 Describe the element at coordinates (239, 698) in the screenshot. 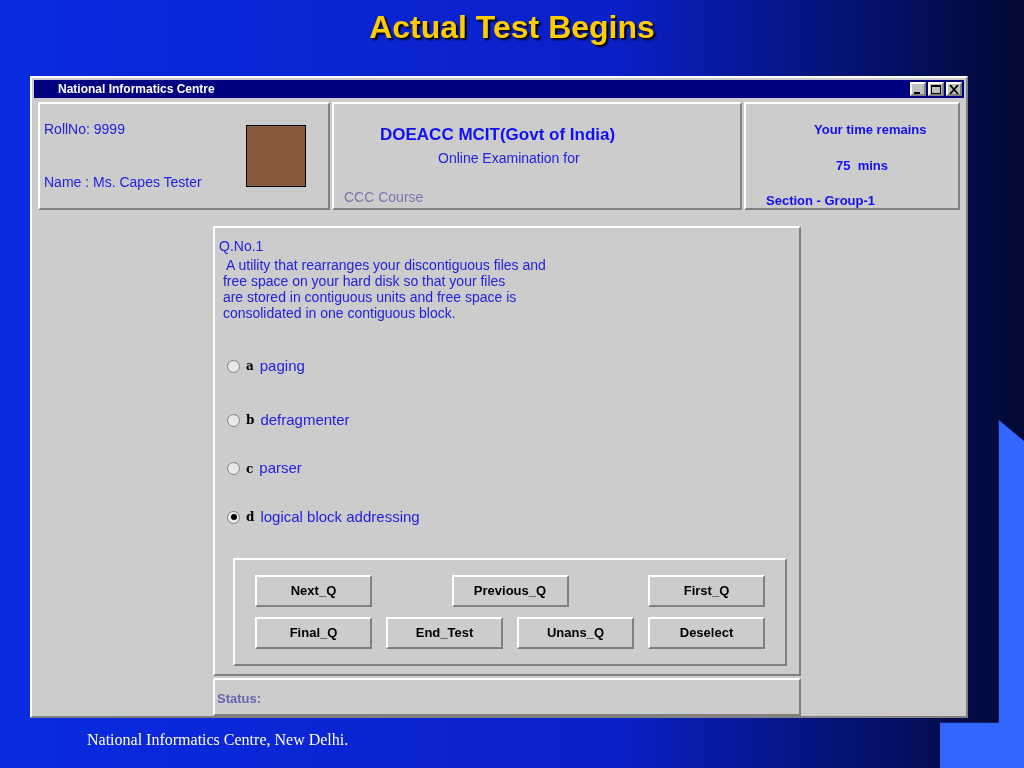

I see `status-label: Status:` at that location.